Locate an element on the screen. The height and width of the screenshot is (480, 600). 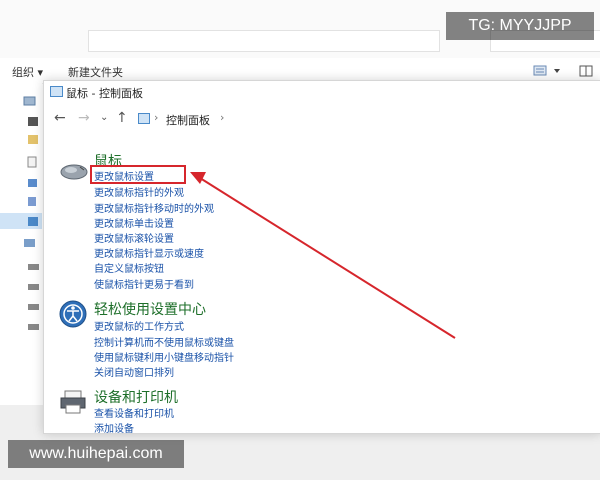
view-options-controls is located at coordinates (565, 71).